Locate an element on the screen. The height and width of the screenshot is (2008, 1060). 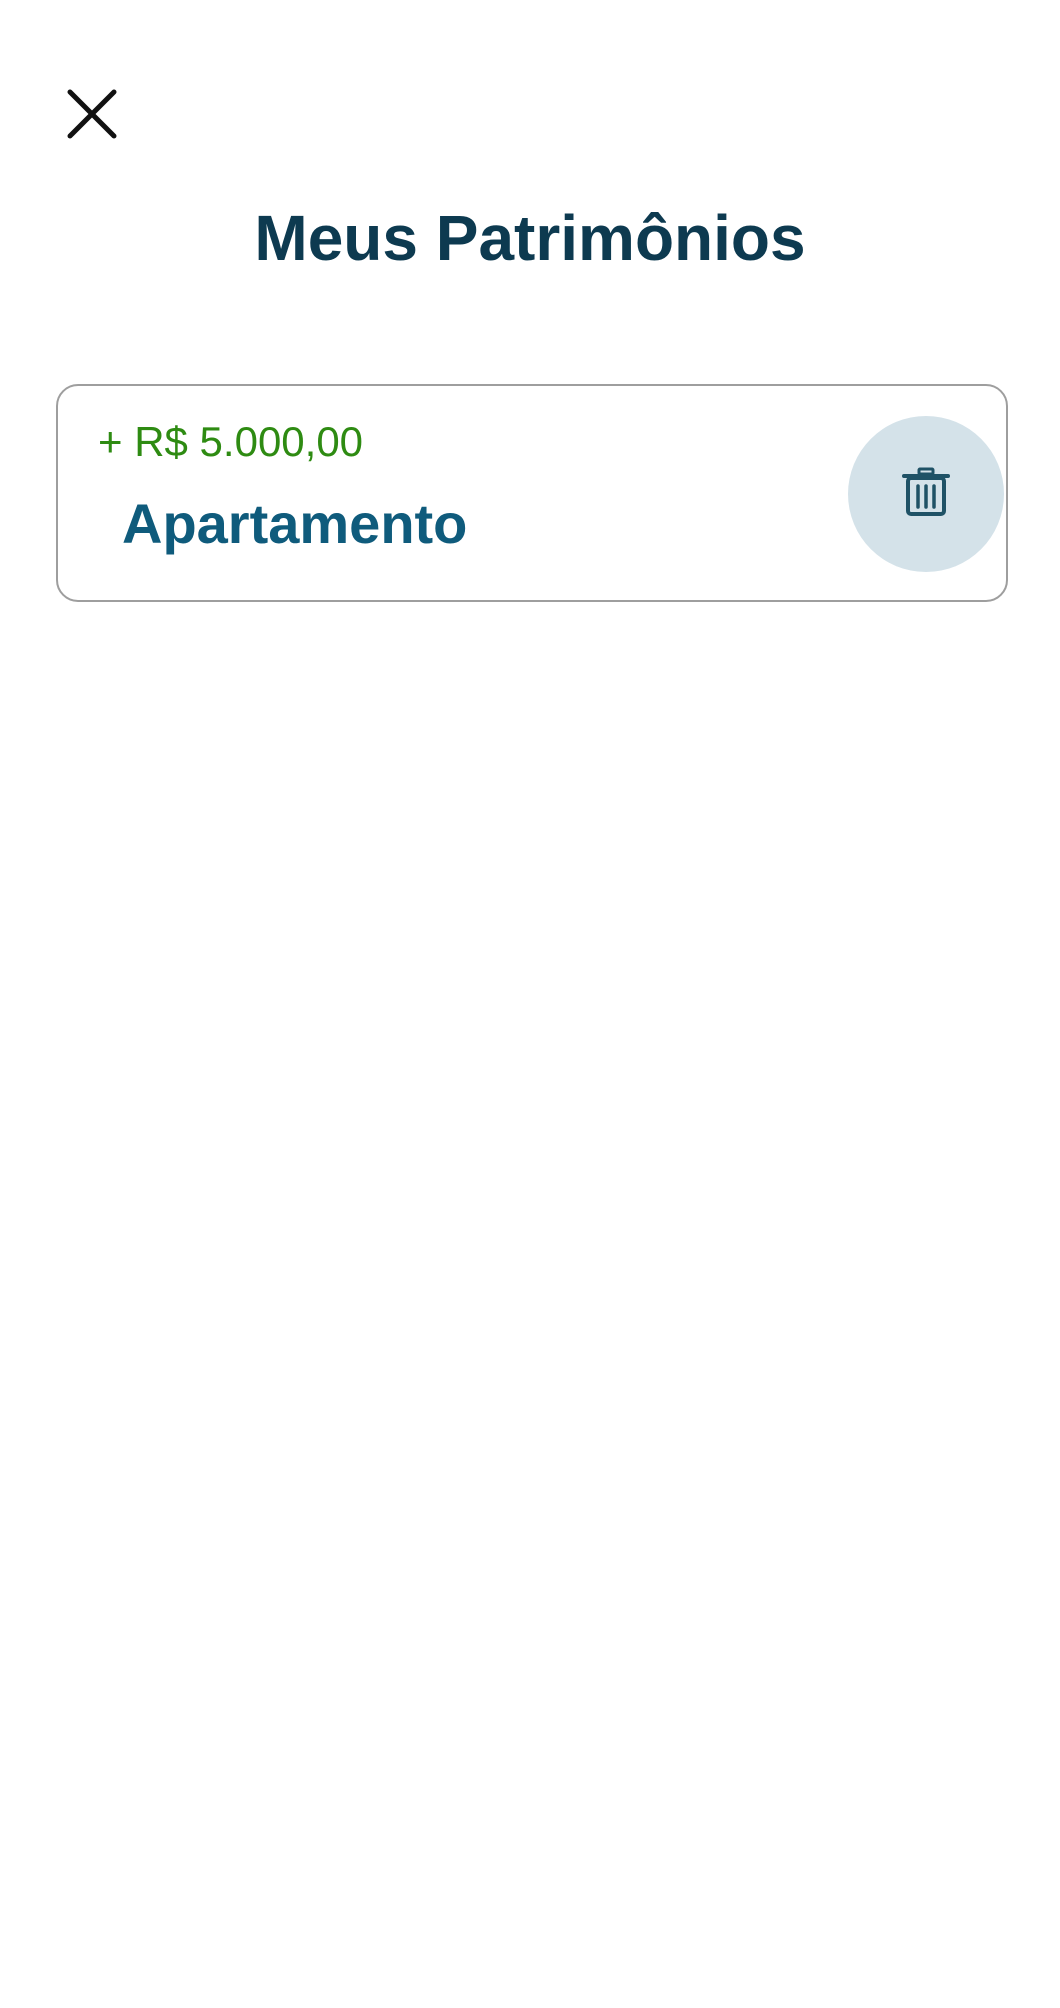
trash-icon is located at coordinates (926, 494).